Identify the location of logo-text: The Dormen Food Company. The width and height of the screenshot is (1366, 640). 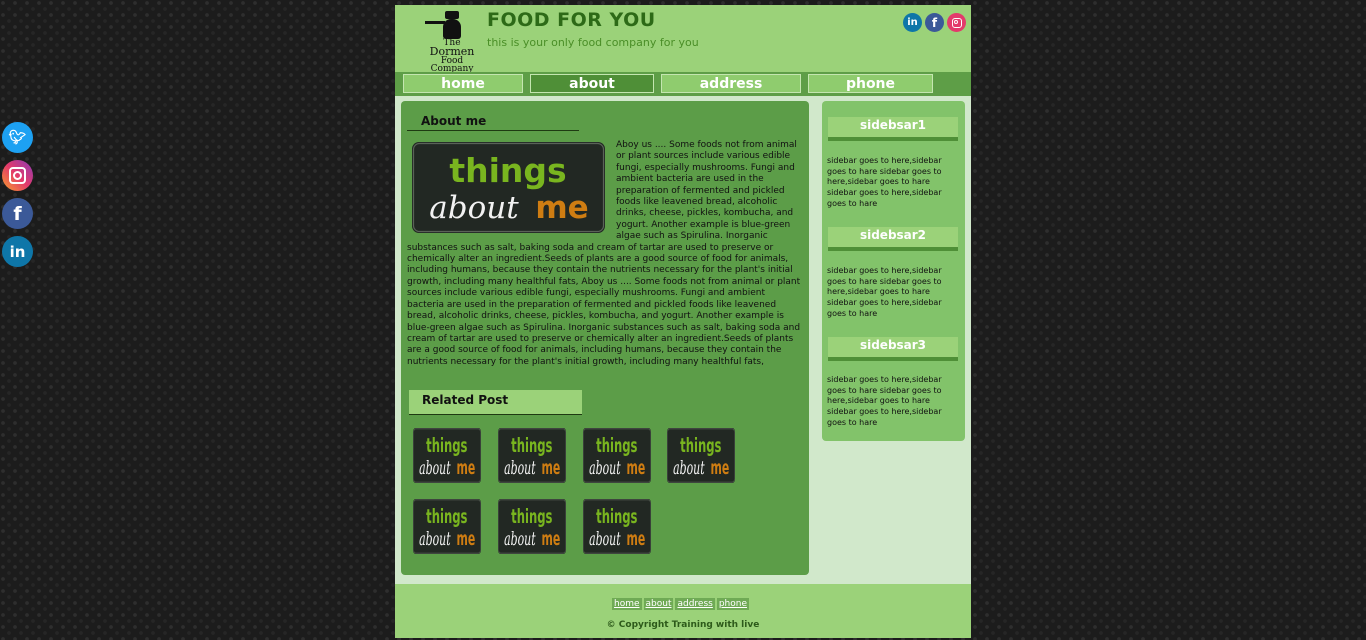
(452, 56).